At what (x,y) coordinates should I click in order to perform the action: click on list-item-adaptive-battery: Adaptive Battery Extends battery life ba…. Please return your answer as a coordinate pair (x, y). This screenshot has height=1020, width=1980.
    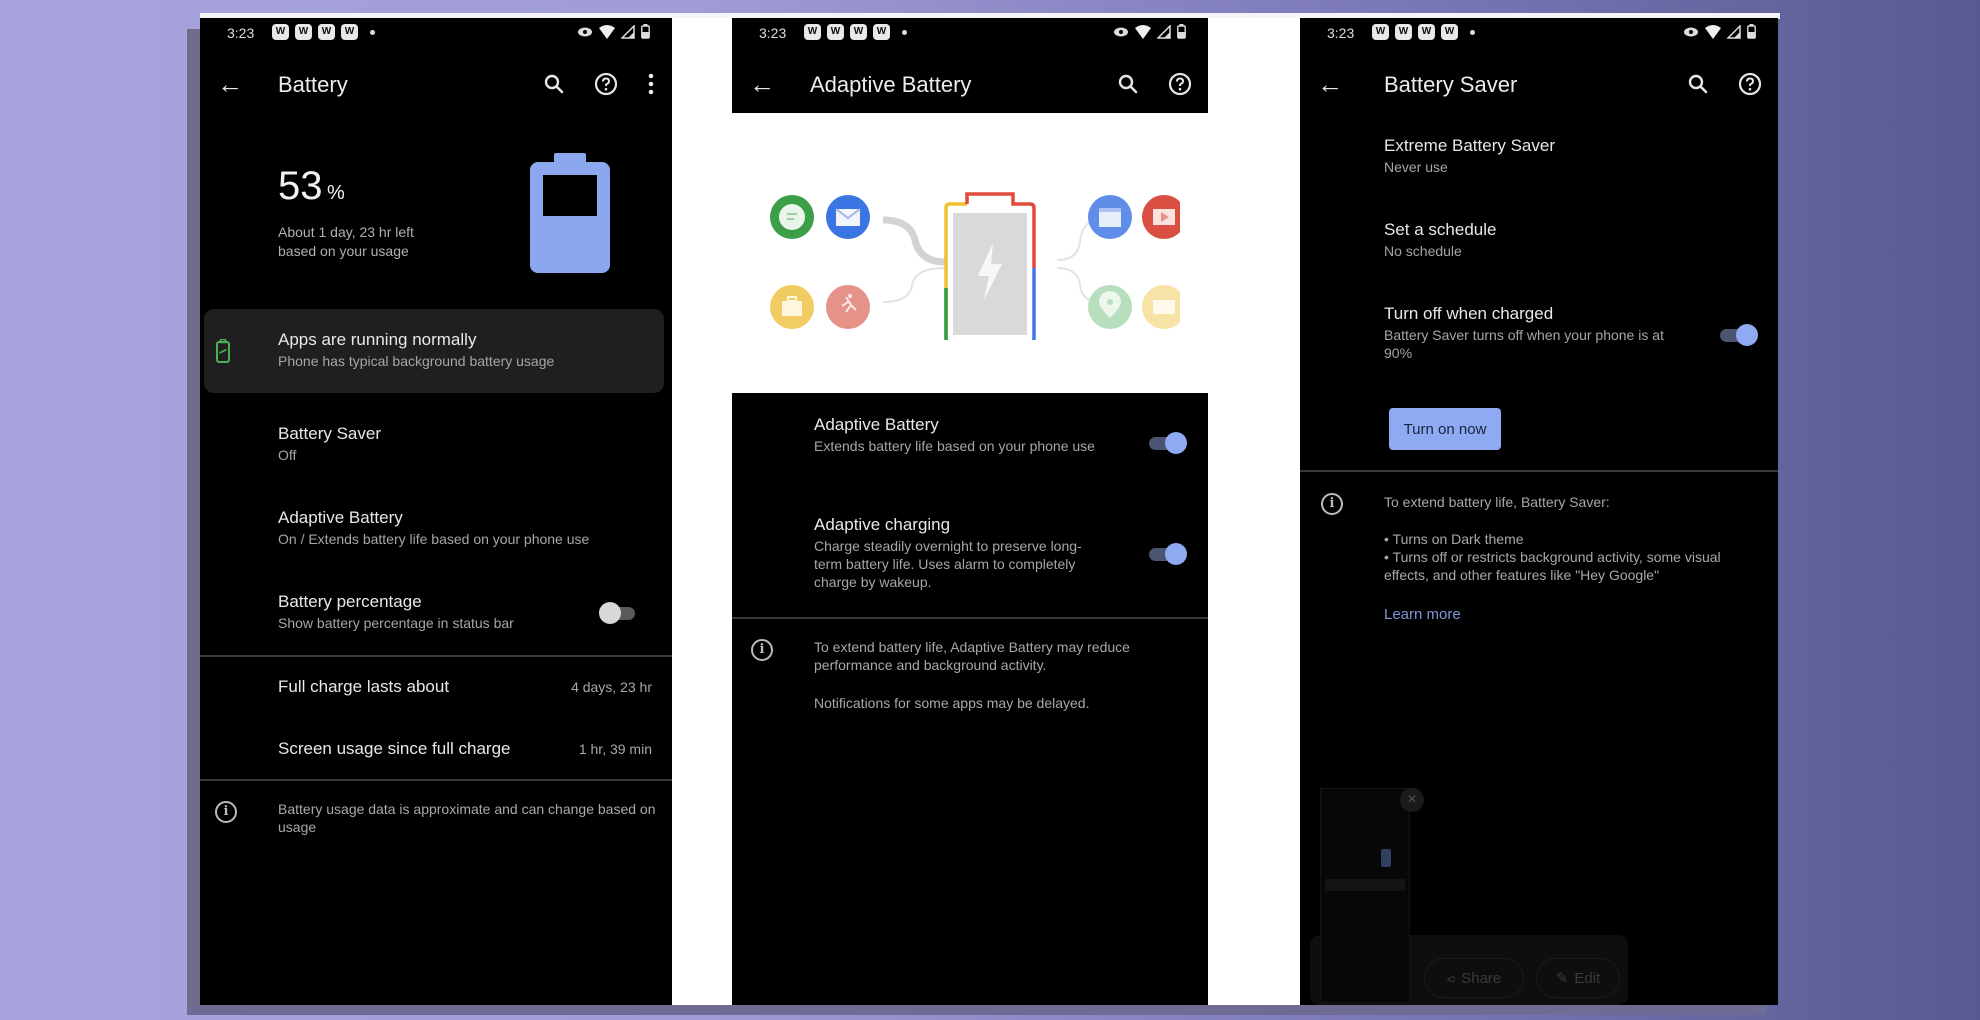
    Looking at the image, I should click on (964, 435).